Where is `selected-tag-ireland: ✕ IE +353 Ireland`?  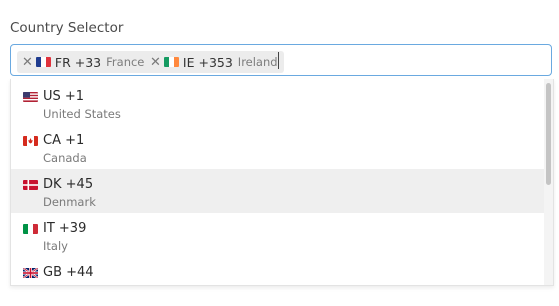
selected-tag-ireland: ✕ IE +353 Ireland is located at coordinates (214, 62).